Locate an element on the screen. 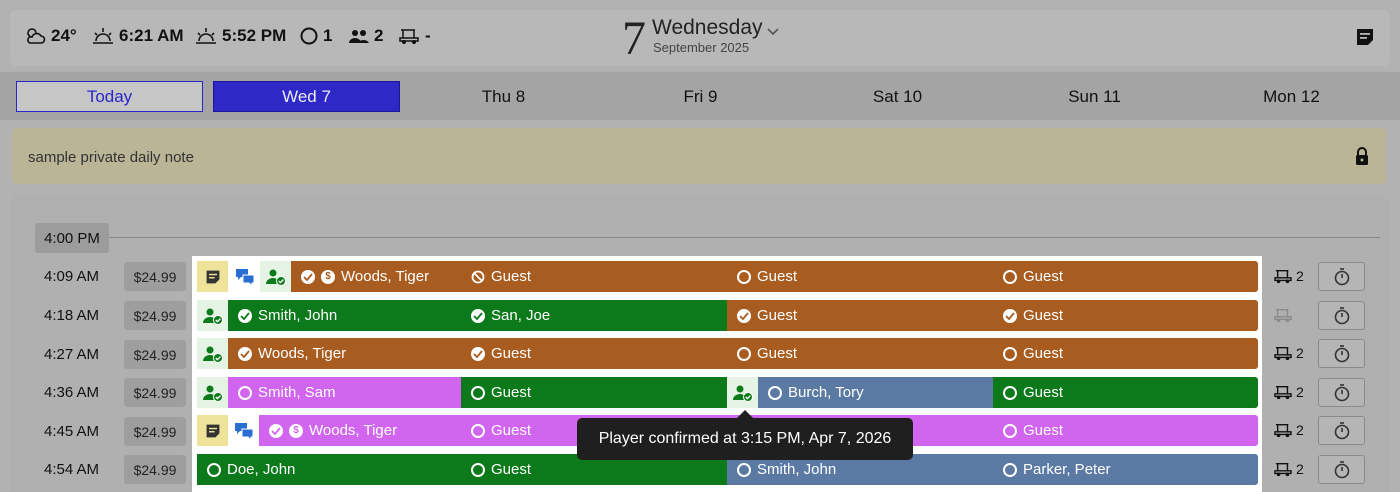 The image size is (1400, 492). lock-icon is located at coordinates (1362, 156).